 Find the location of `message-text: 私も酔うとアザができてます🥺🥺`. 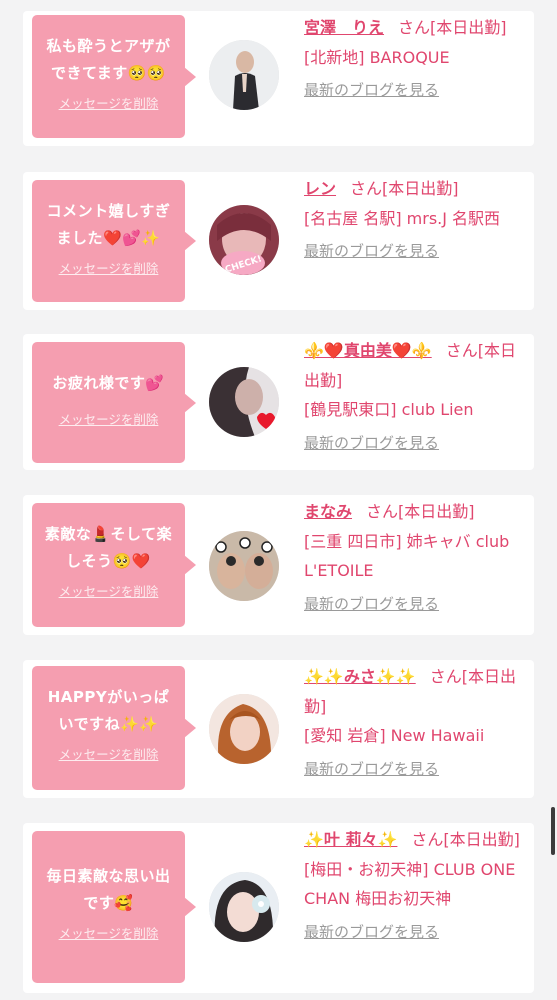

message-text: 私も酔うとアザができてます🥺🥺 is located at coordinates (108, 59).